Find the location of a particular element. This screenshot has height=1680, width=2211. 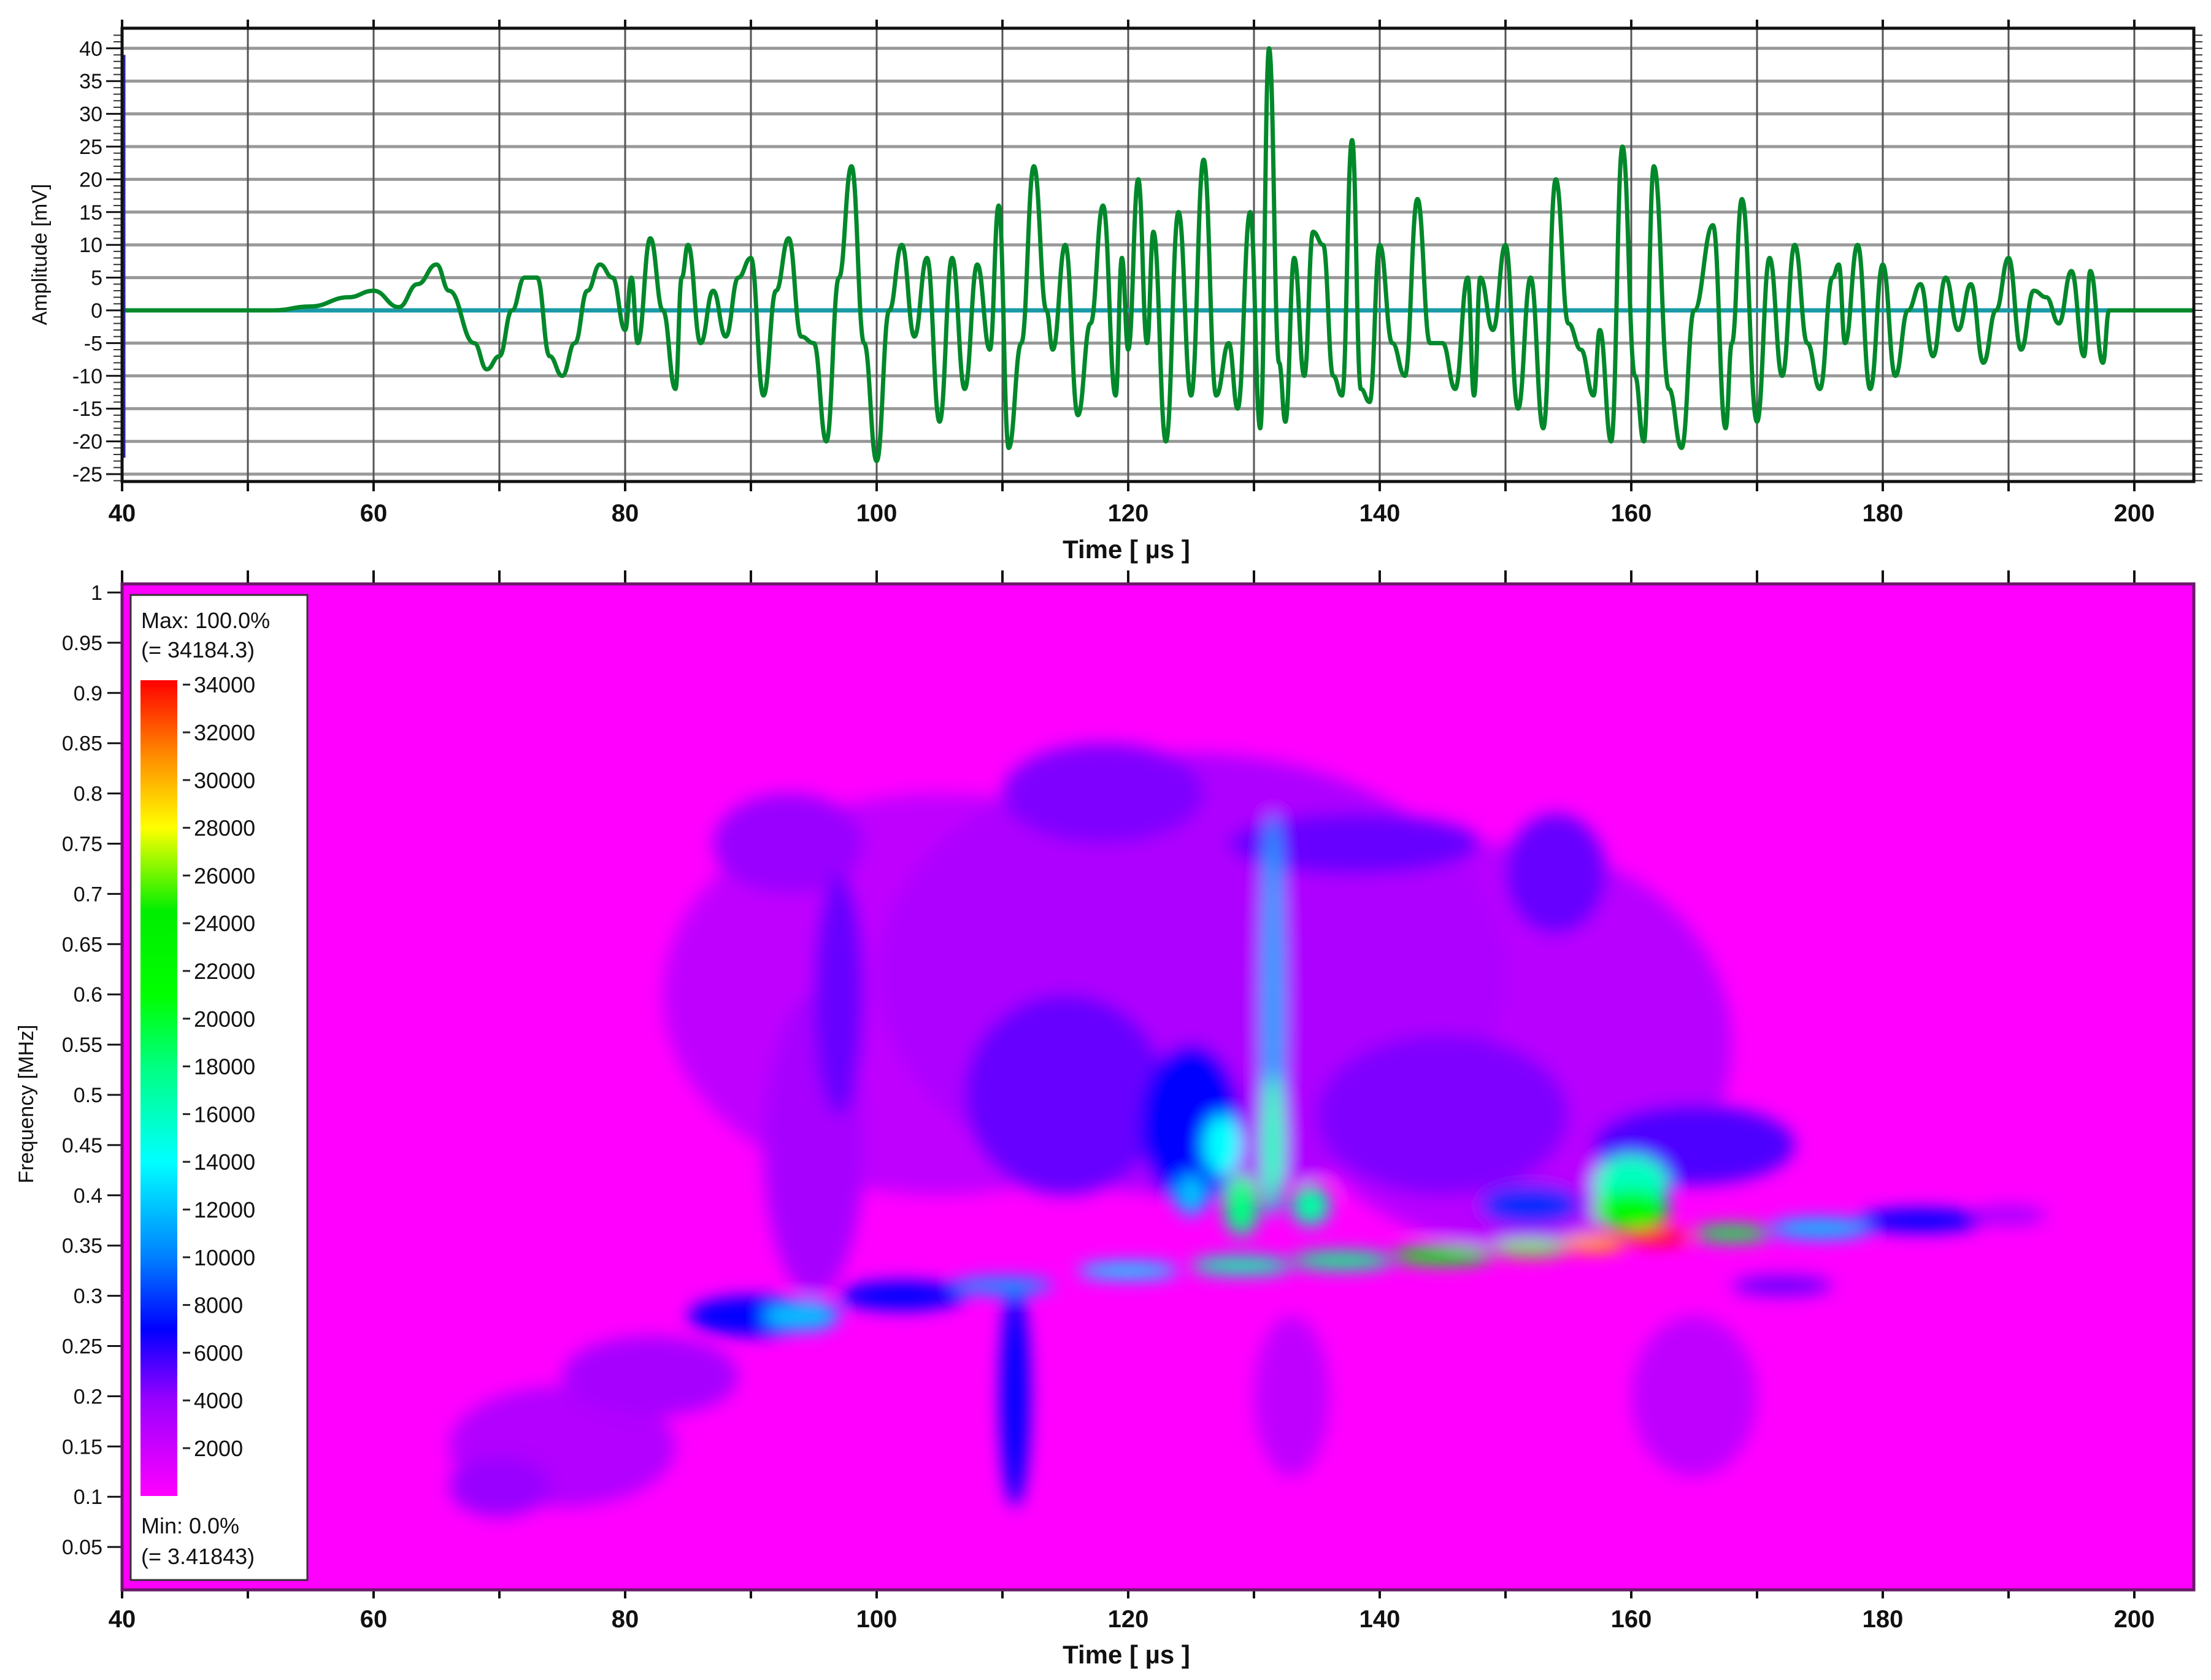

y-tick-label: 0.25 is located at coordinates (82, 1347).